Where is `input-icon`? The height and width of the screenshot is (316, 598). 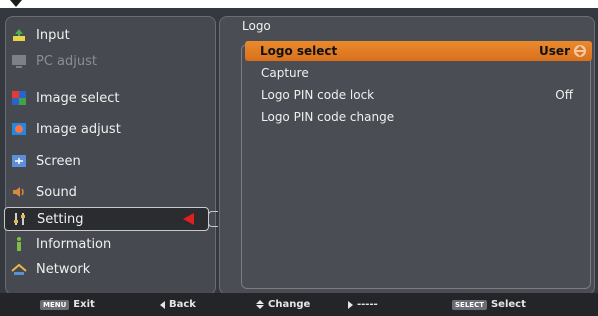 input-icon is located at coordinates (19, 35).